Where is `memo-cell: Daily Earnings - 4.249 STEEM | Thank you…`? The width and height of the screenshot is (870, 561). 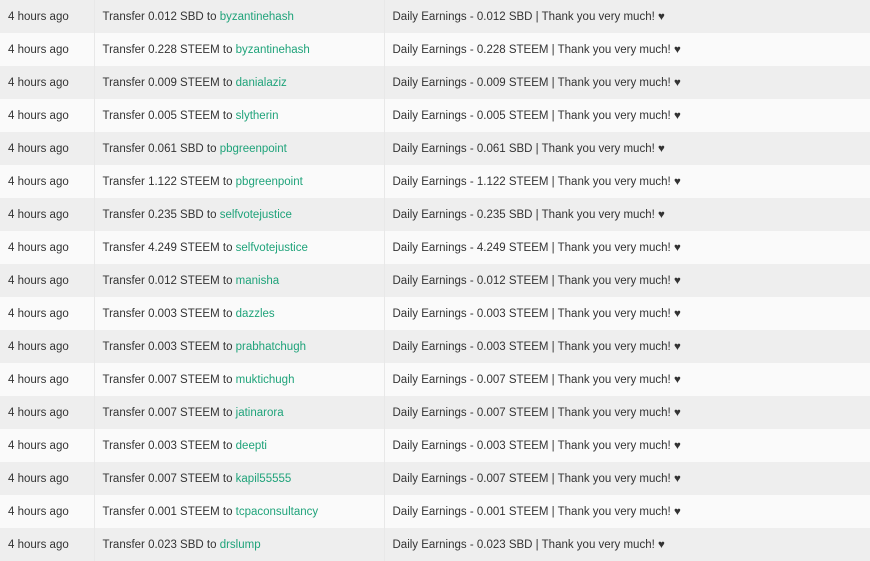 memo-cell: Daily Earnings - 4.249 STEEM | Thank you… is located at coordinates (627, 247).